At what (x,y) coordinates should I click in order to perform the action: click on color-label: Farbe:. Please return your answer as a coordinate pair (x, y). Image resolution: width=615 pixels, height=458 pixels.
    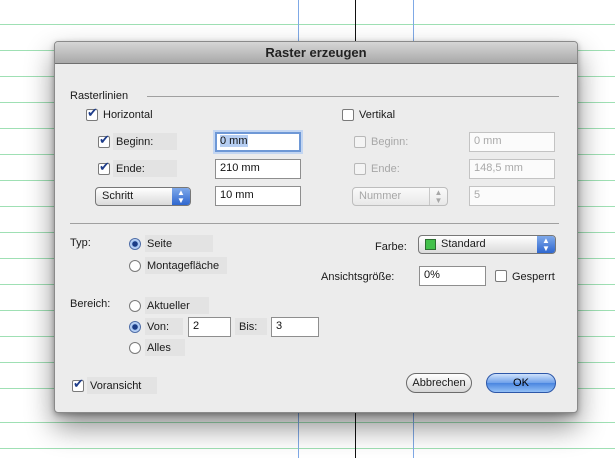
    Looking at the image, I should click on (391, 247).